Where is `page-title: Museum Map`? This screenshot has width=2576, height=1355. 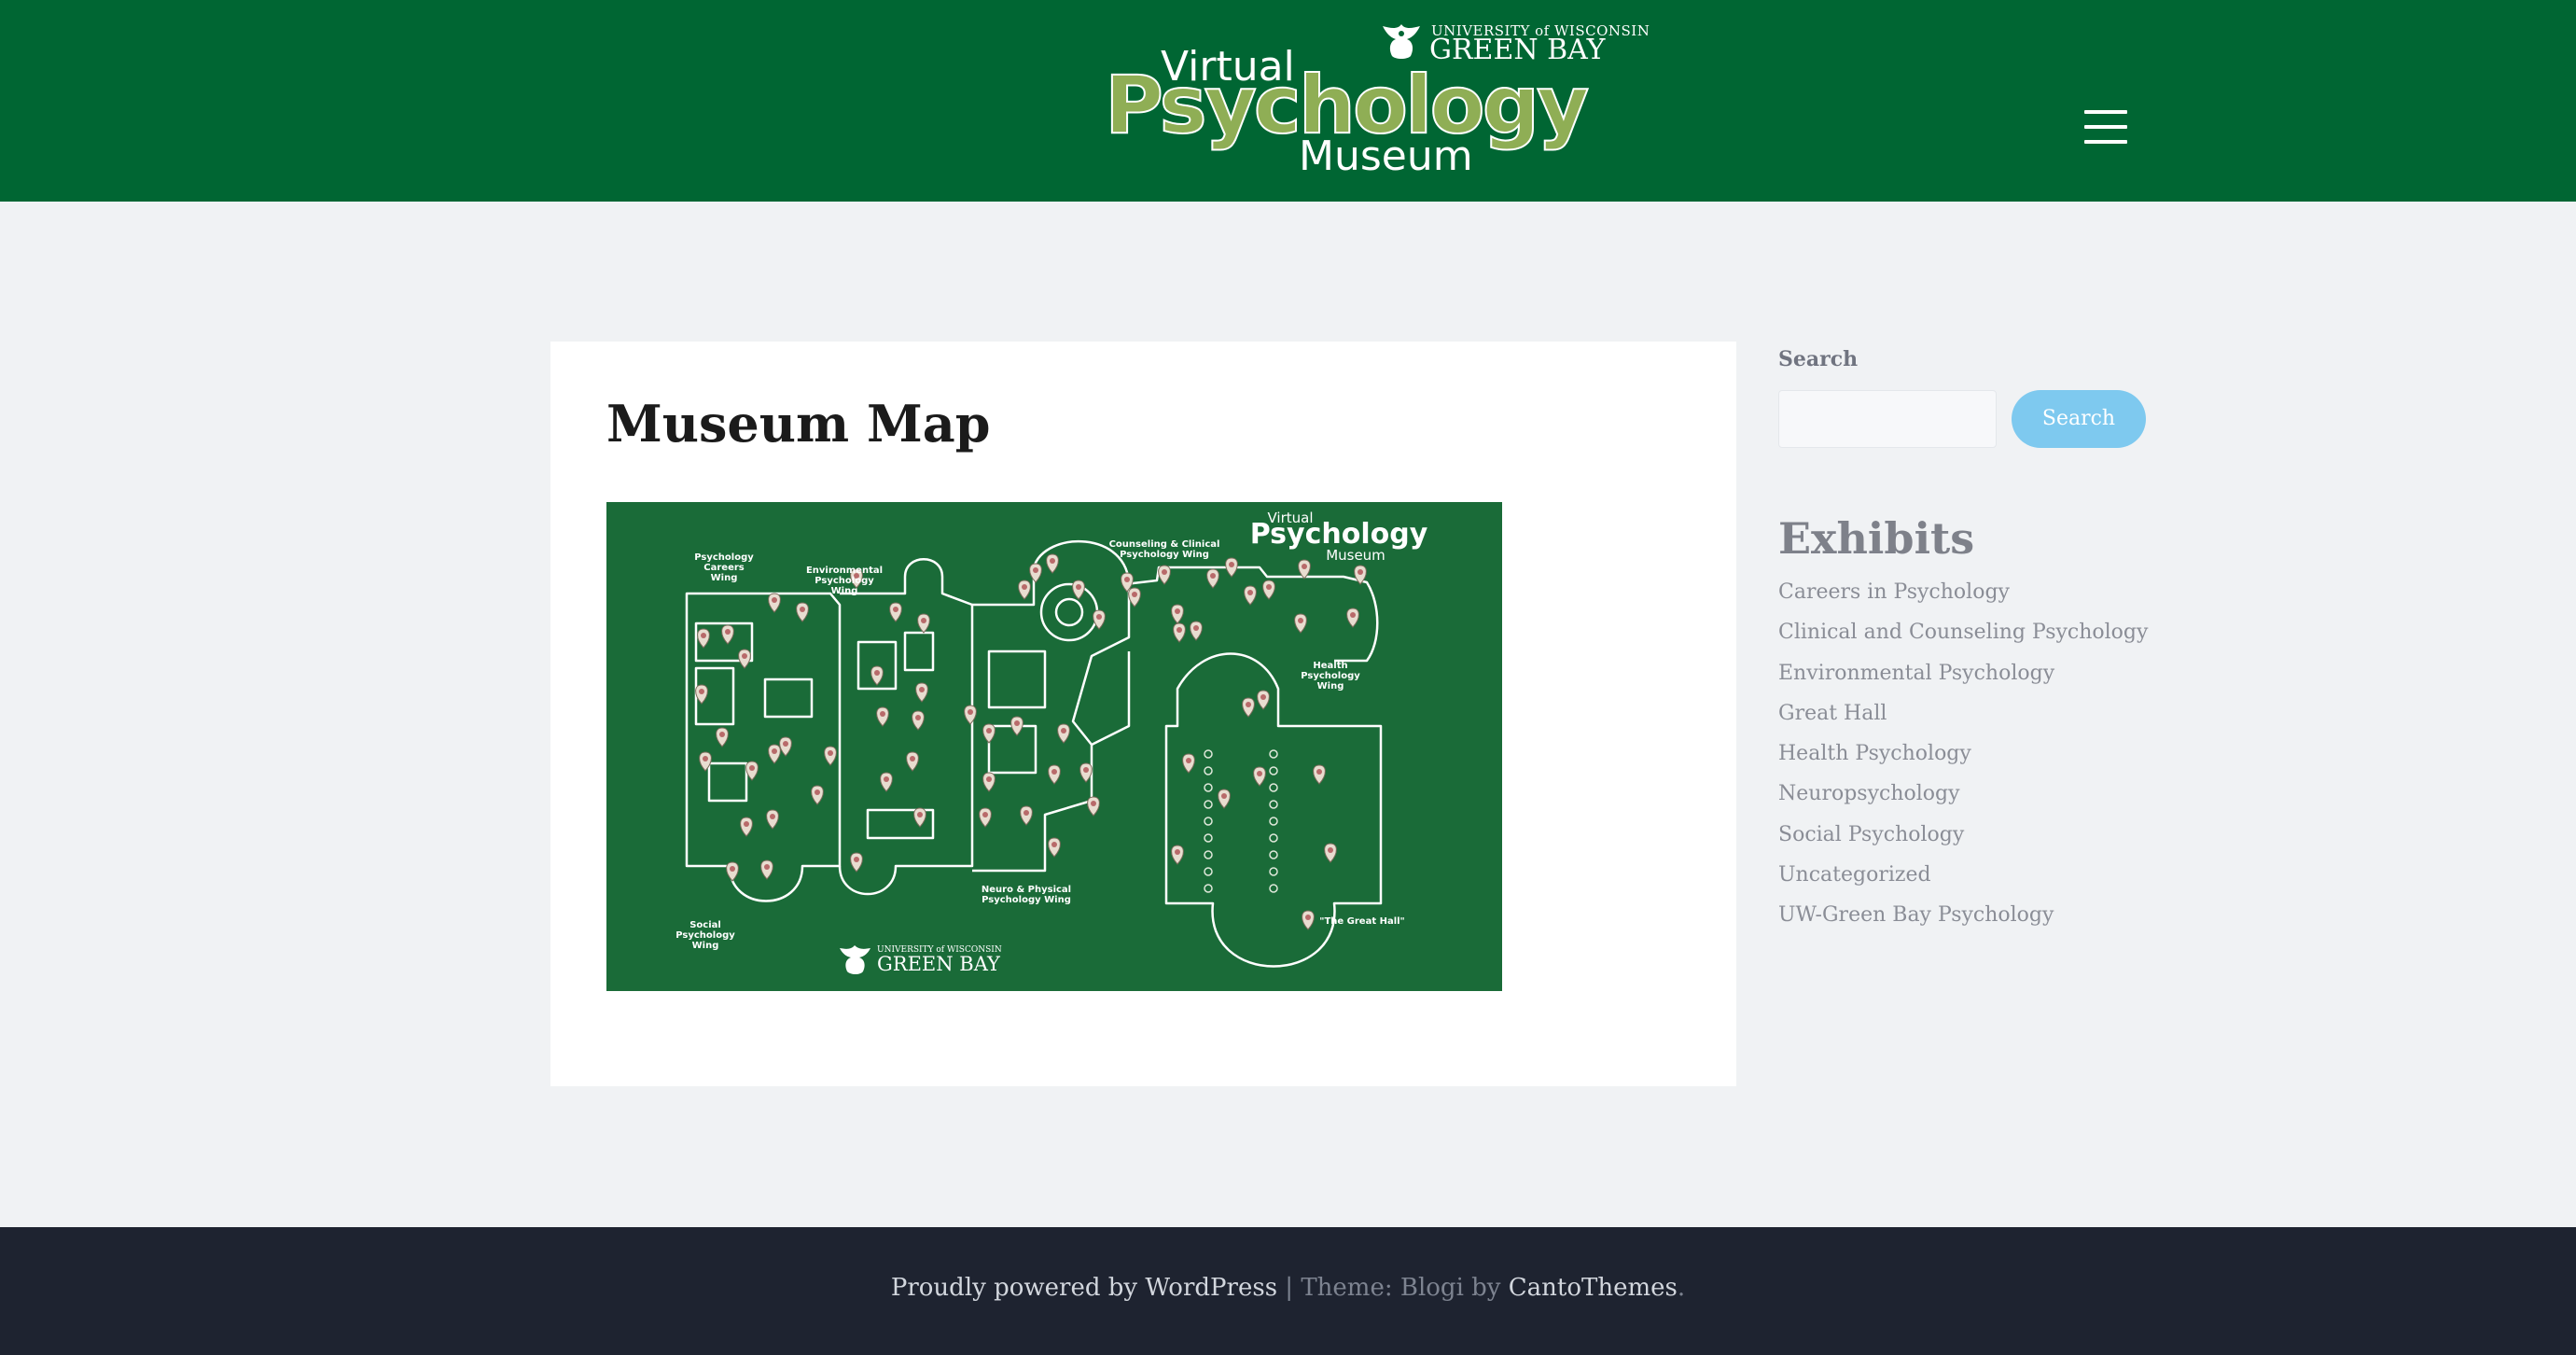
page-title: Museum Map is located at coordinates (799, 424).